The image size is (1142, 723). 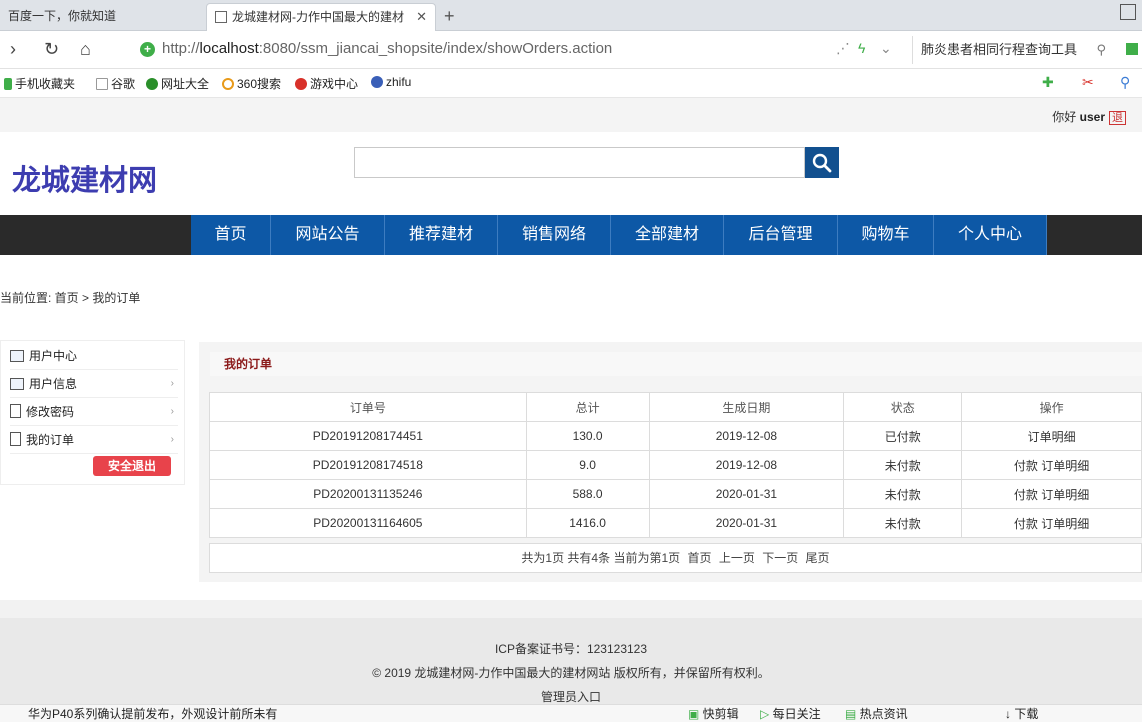 I want to click on bookmark-games: 游戏中心, so click(x=326, y=83).